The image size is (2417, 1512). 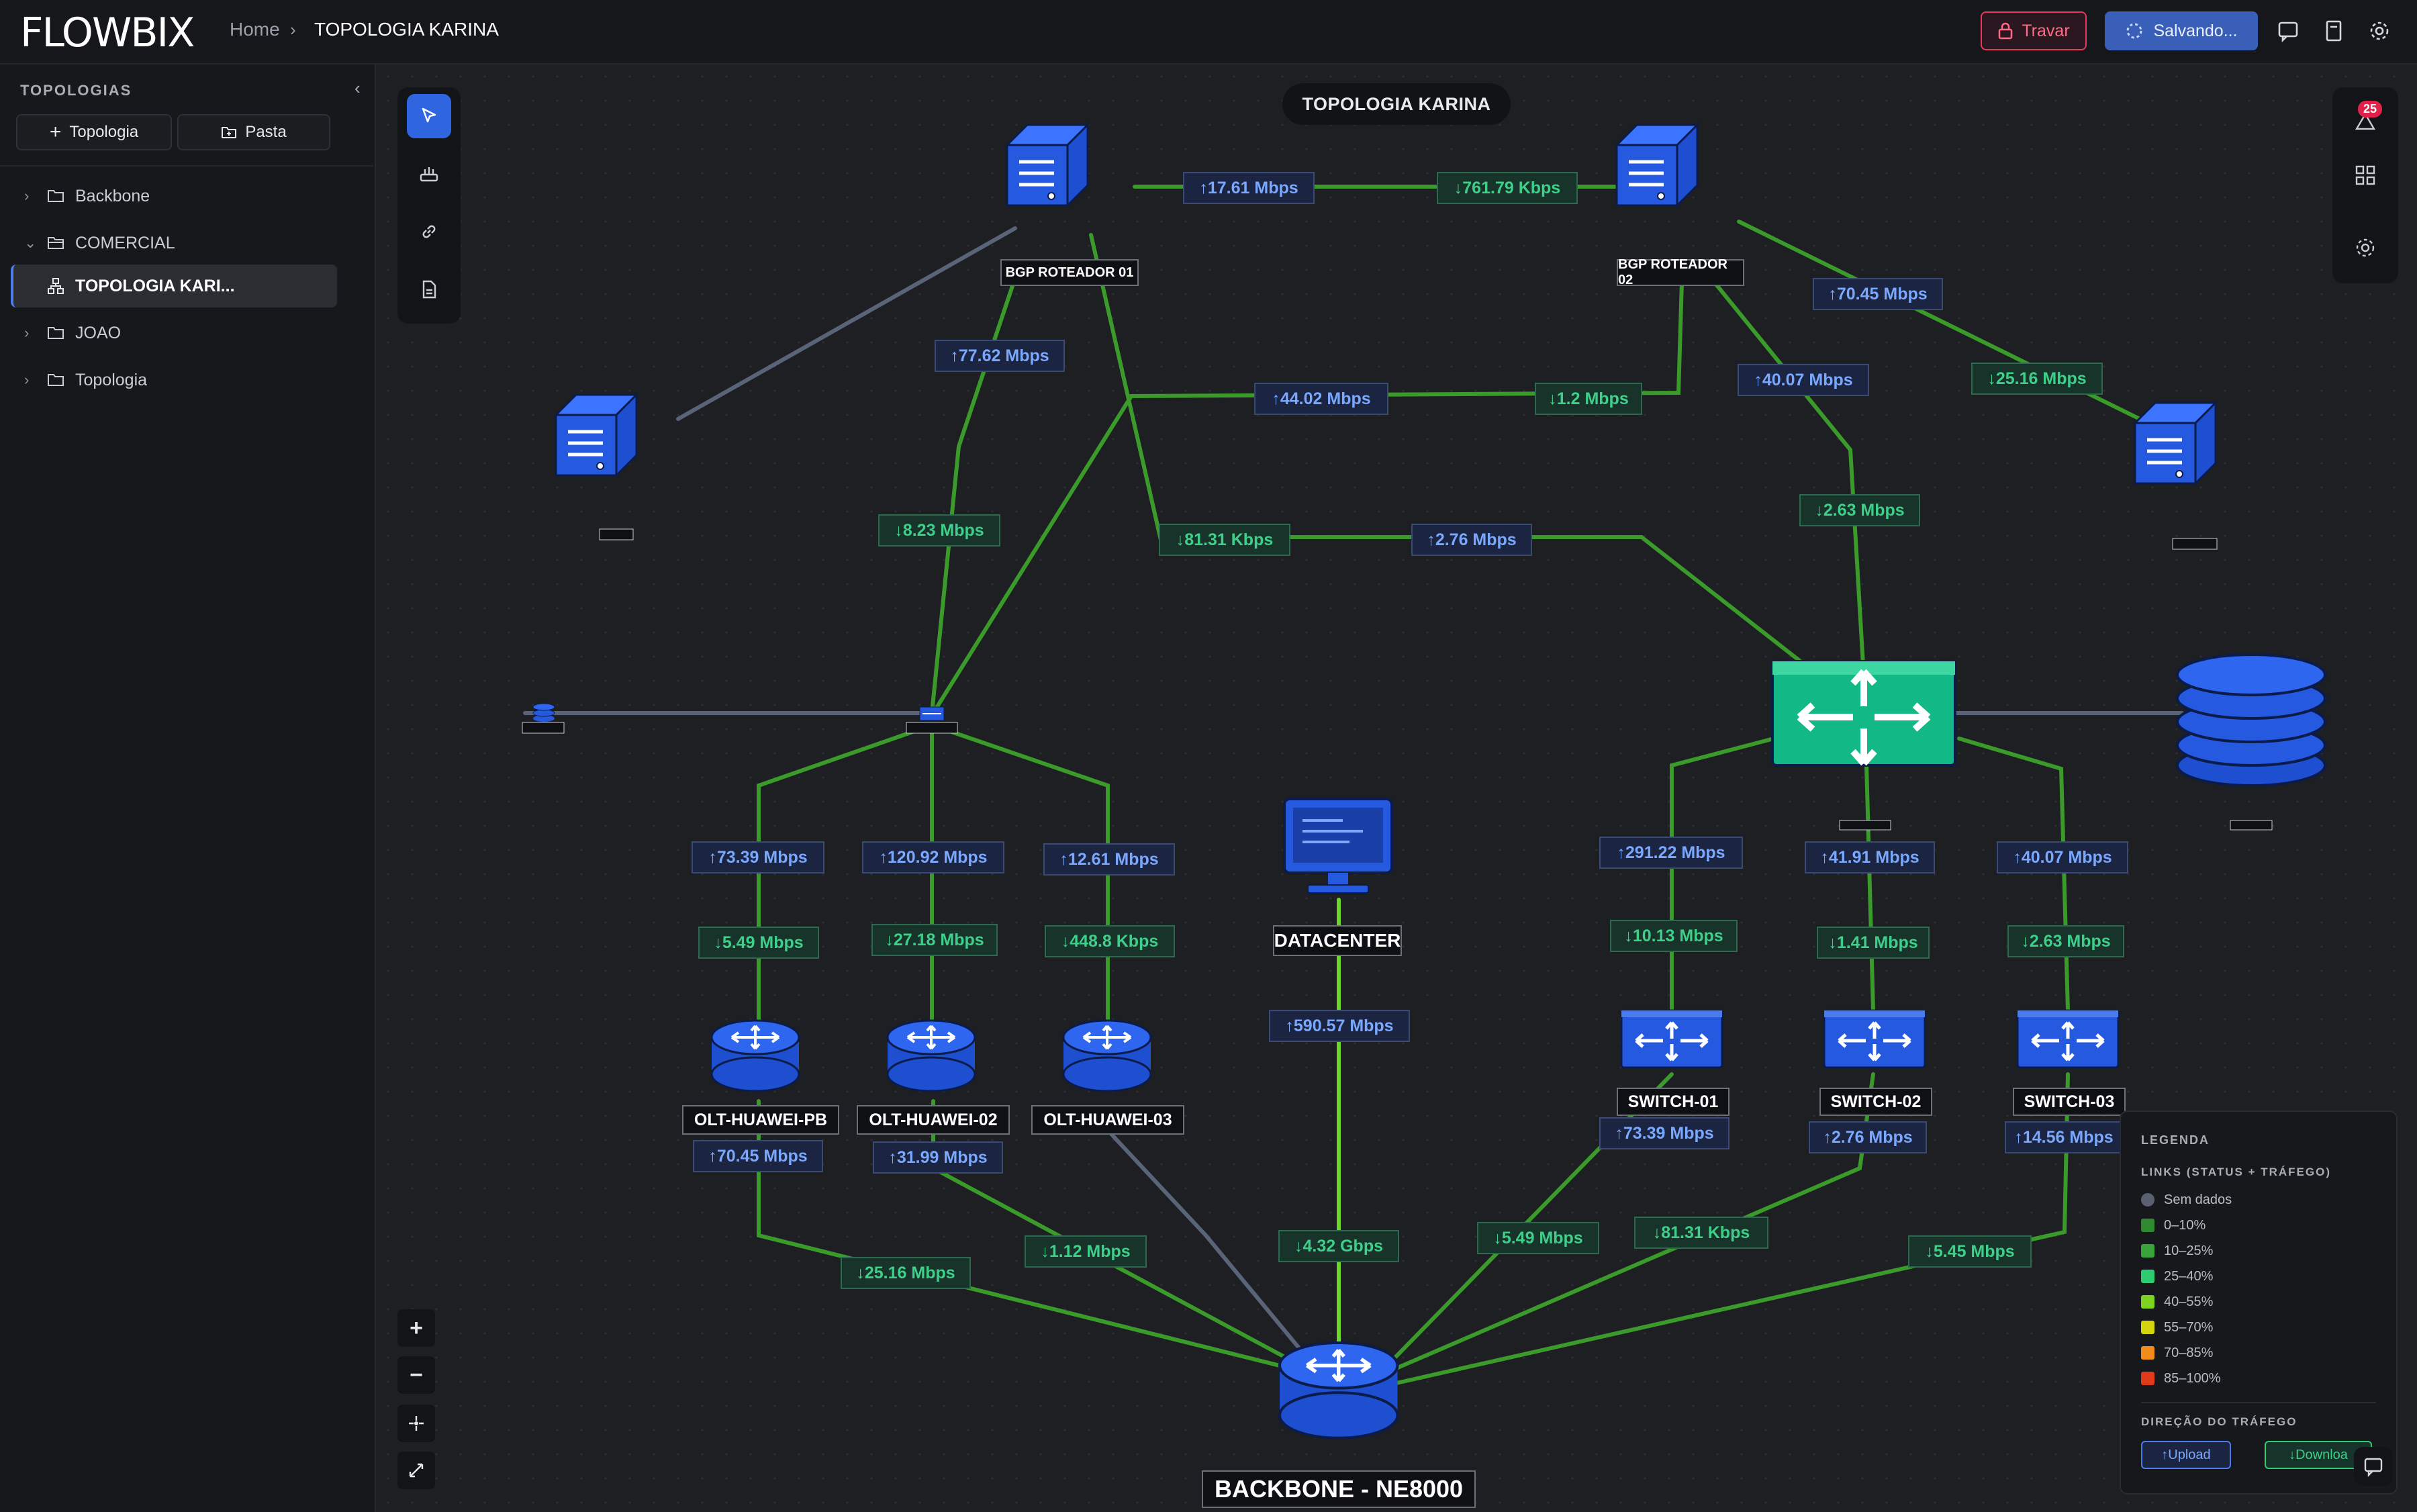 I want to click on link-tool, so click(x=429, y=231).